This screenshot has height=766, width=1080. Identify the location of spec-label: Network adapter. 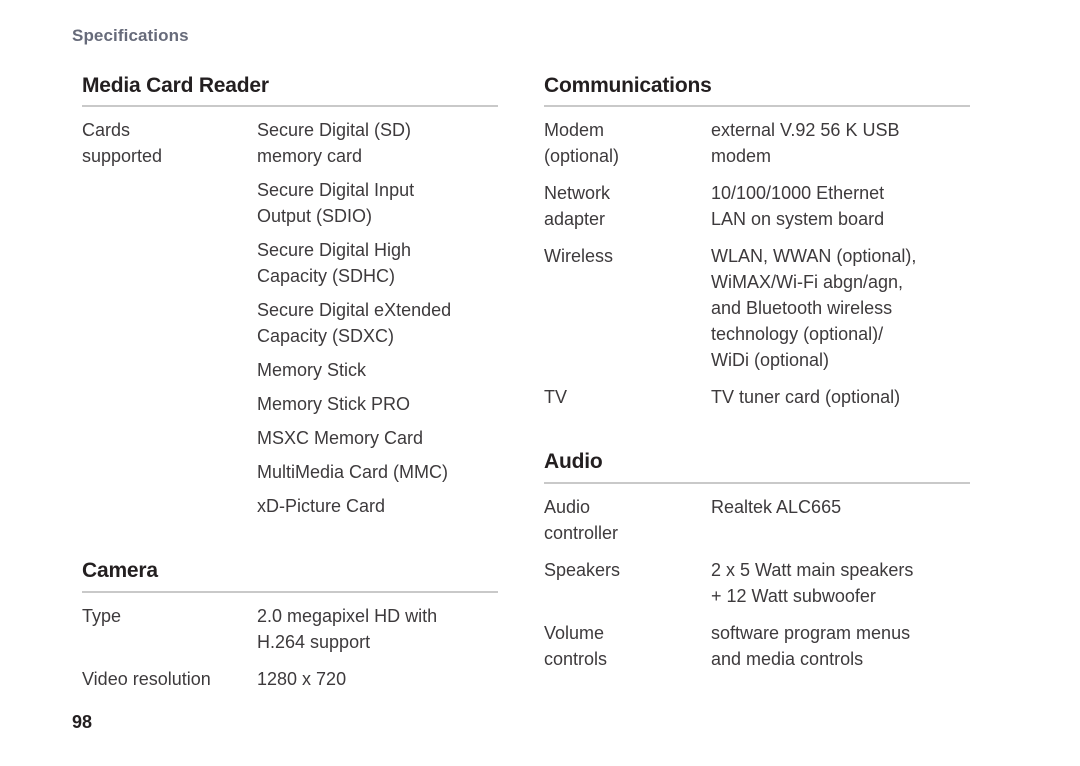
(577, 206).